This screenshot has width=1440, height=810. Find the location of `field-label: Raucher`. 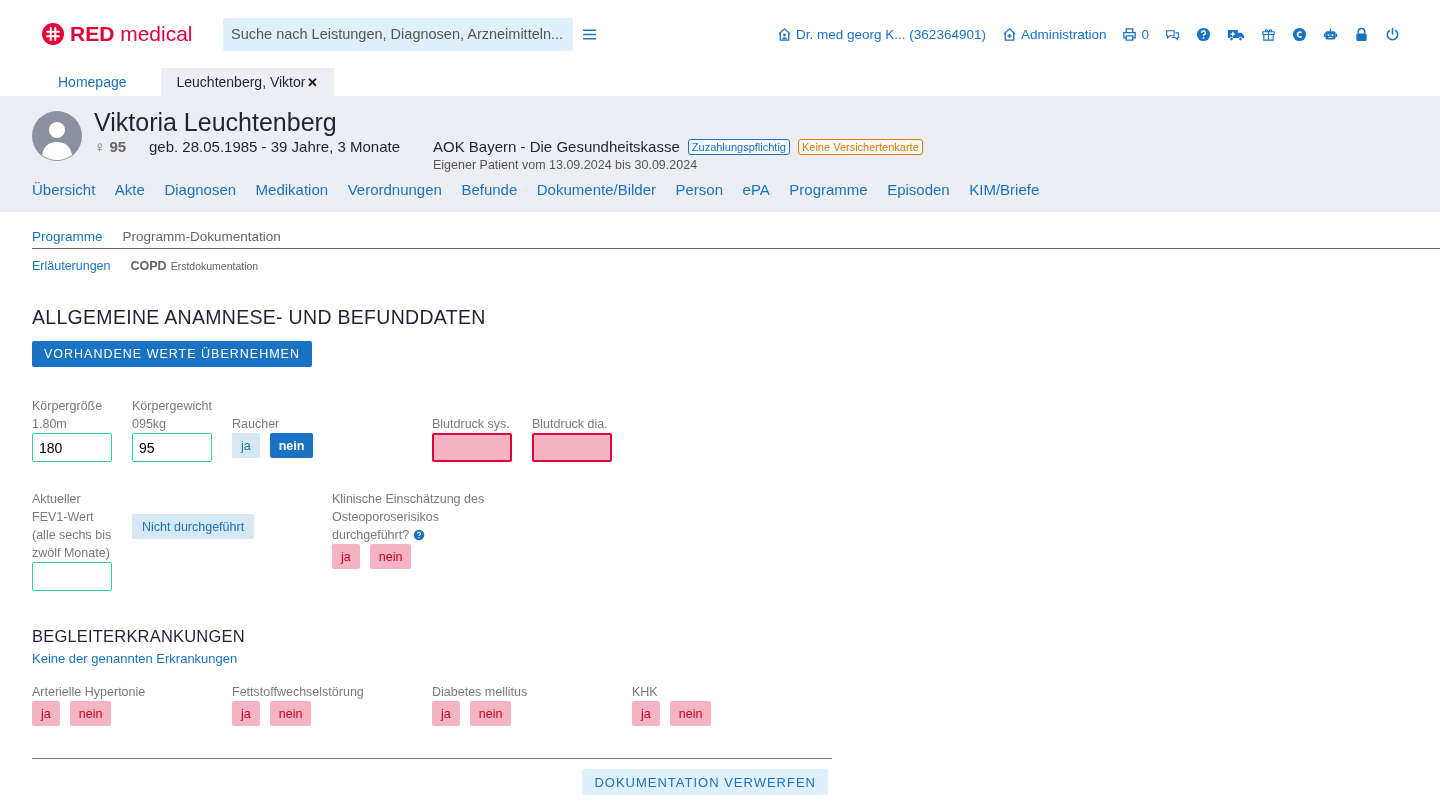

field-label: Raucher is located at coordinates (256, 424).